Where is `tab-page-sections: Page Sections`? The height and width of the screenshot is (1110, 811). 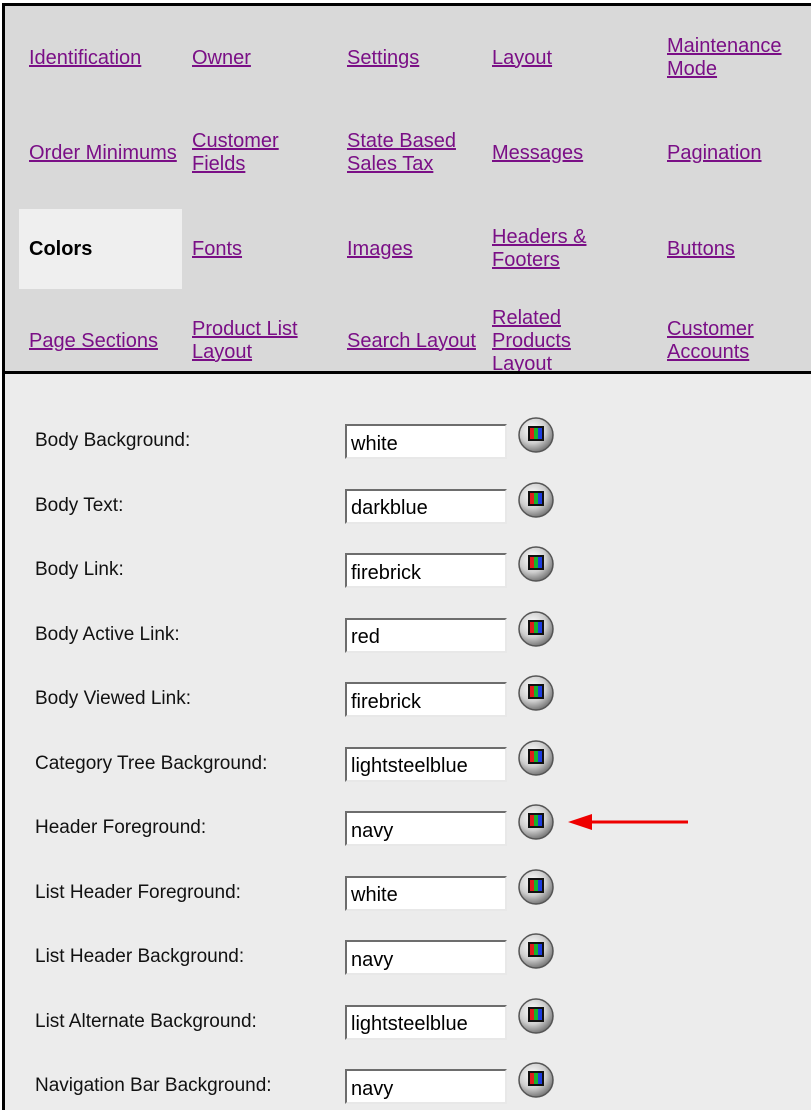
tab-page-sections: Page Sections is located at coordinates (100, 341).